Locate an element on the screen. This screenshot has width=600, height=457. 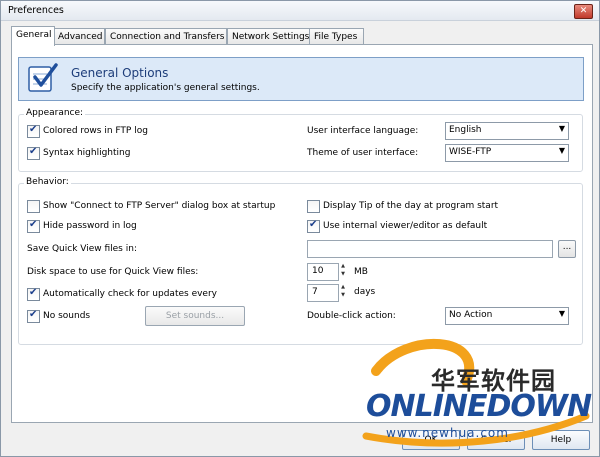
close-icon: ✕ is located at coordinates (583, 11).